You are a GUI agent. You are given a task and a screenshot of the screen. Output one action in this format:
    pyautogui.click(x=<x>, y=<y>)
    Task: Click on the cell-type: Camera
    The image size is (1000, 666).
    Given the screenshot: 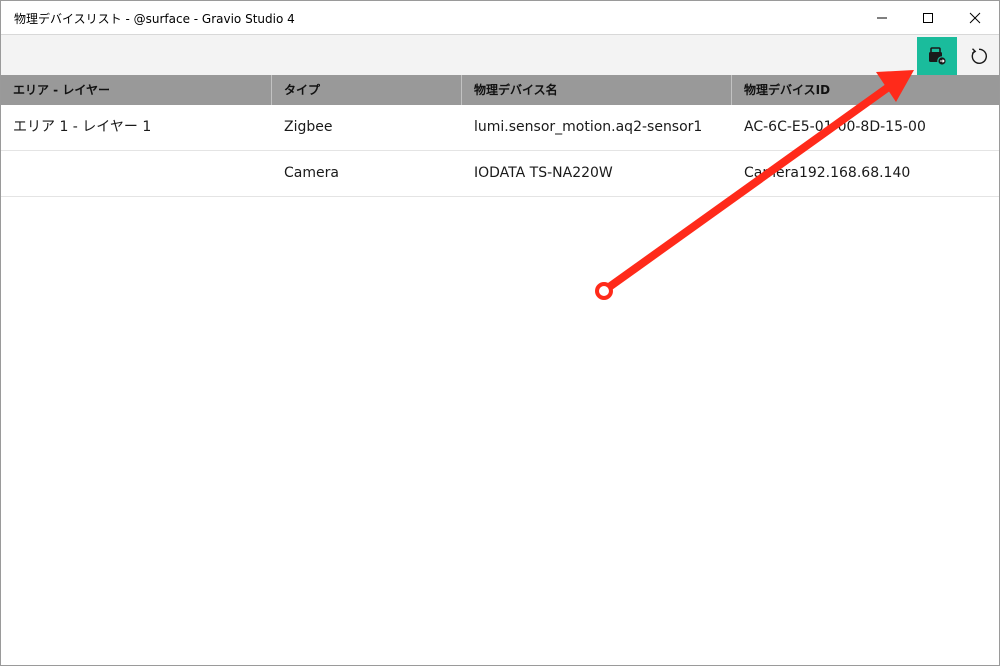 What is the action you would take?
    pyautogui.click(x=311, y=173)
    